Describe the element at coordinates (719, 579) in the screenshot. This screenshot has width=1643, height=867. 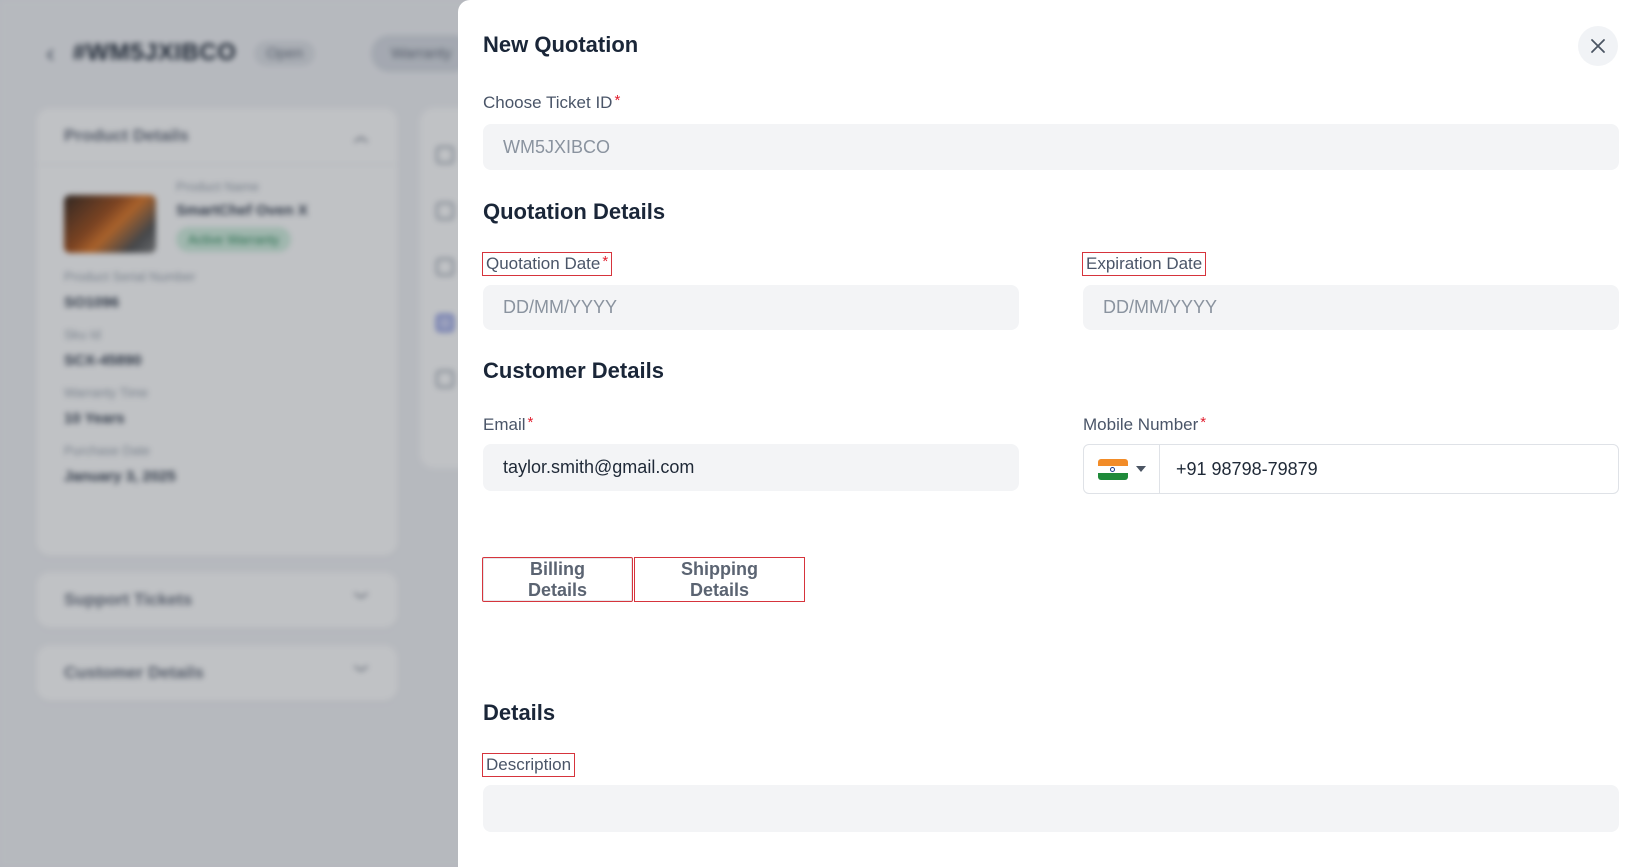
I see `tab-shipping-details: Shipping Details` at that location.